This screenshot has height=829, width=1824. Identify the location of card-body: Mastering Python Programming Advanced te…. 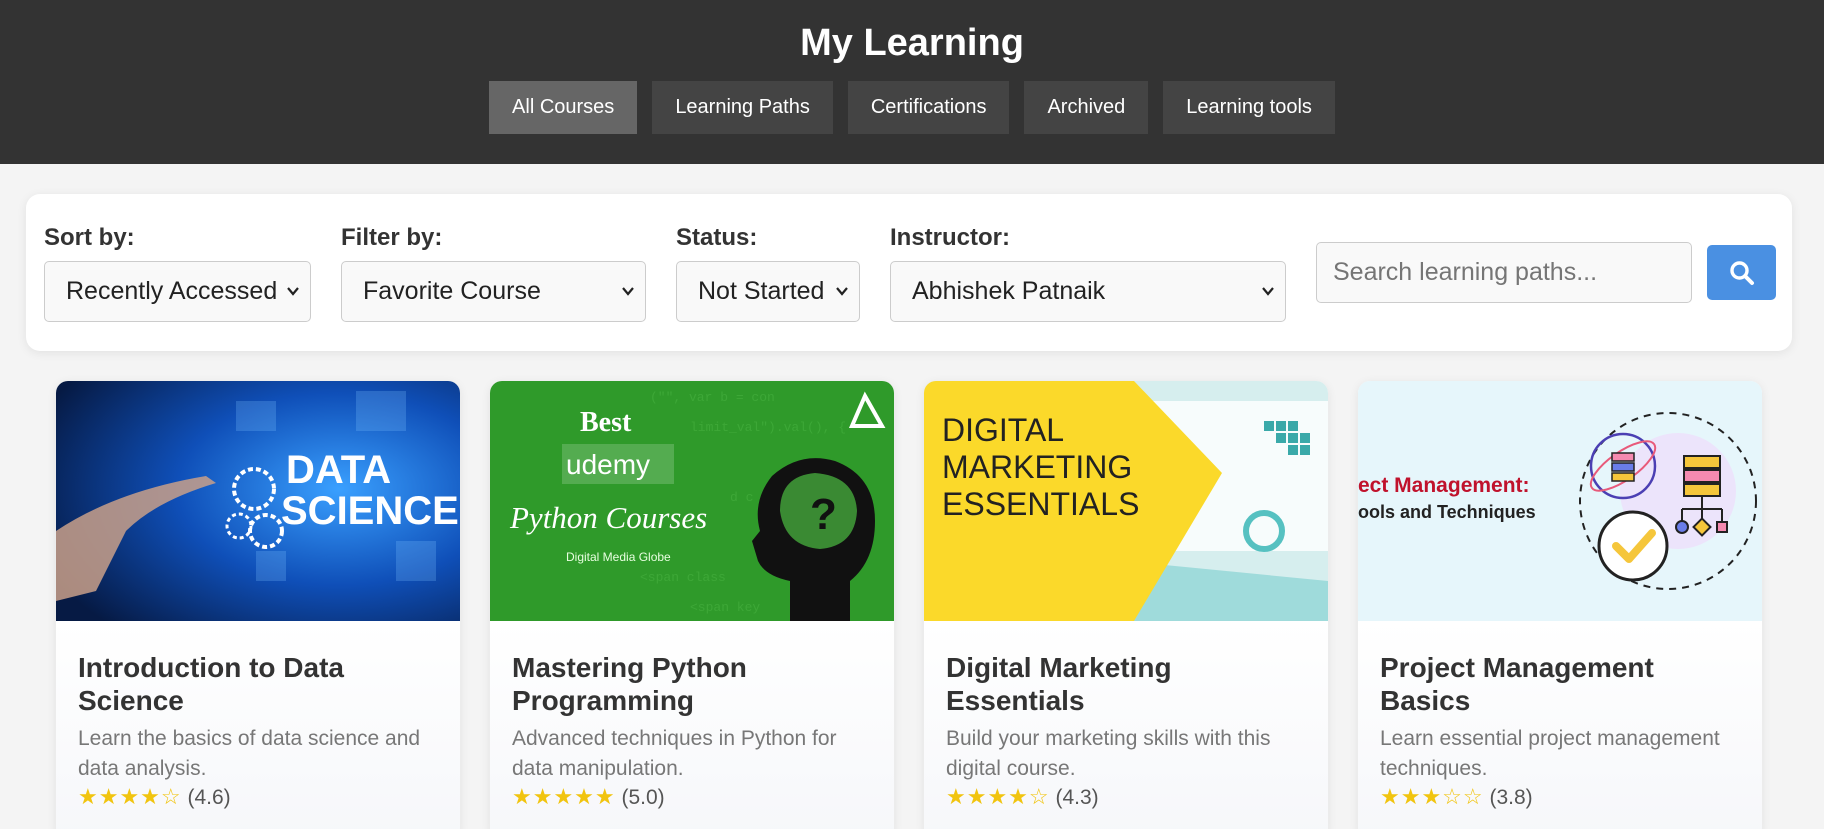
(692, 725).